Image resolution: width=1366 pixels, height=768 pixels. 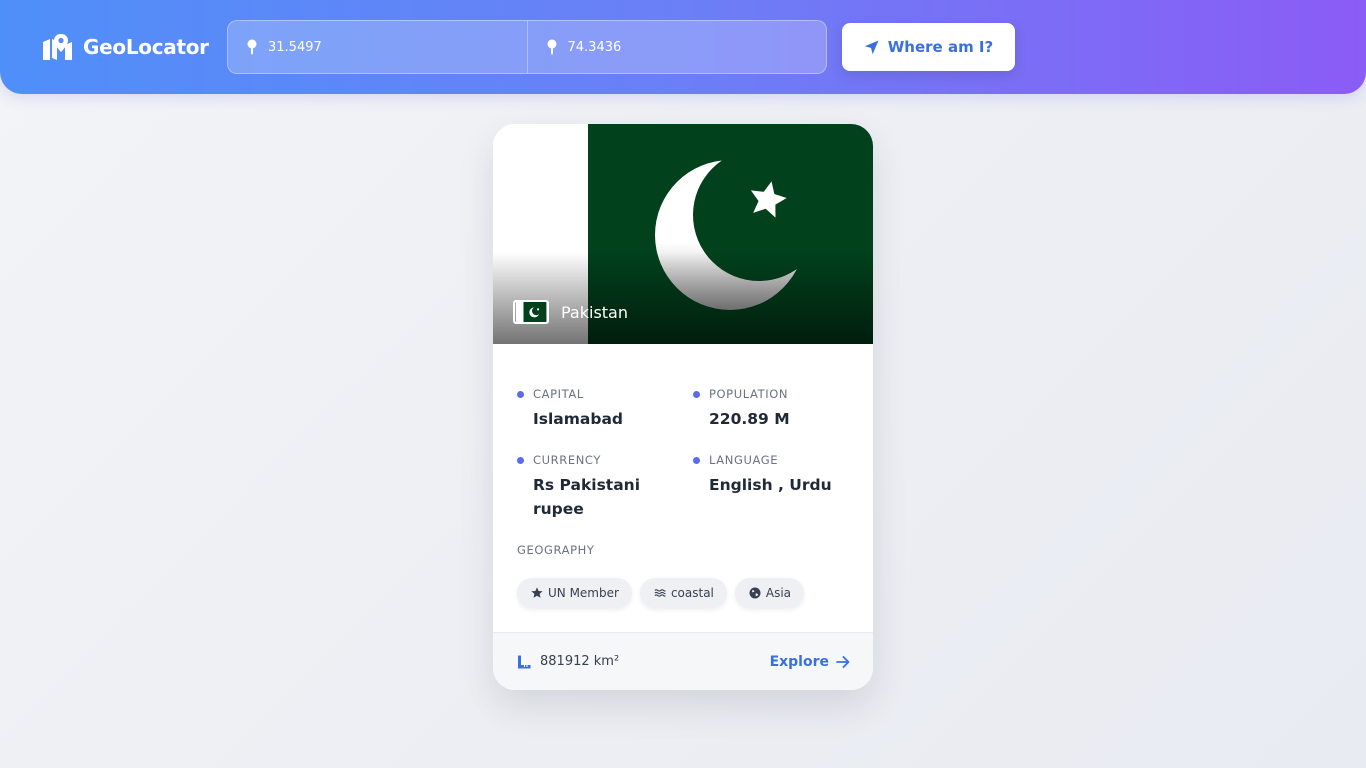 I want to click on tag-coastal: coastal, so click(x=683, y=593).